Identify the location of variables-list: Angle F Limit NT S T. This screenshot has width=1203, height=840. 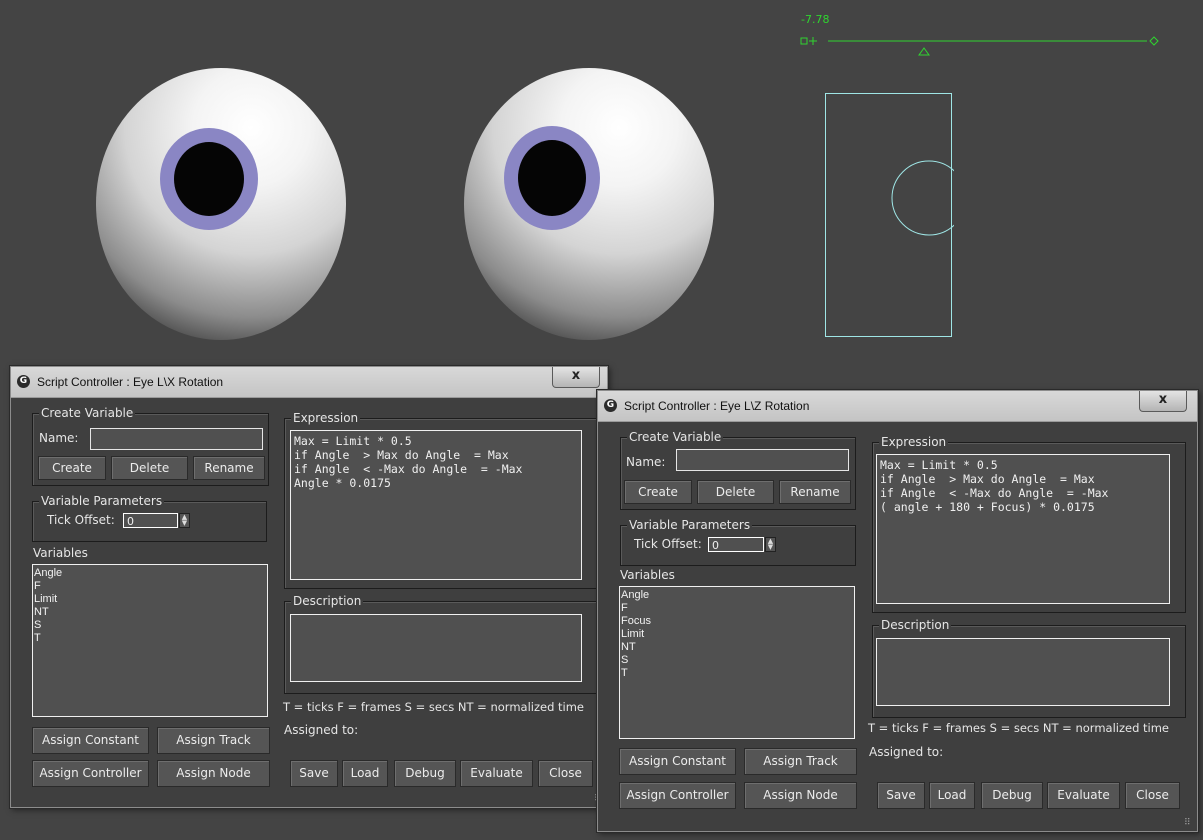
(150, 640).